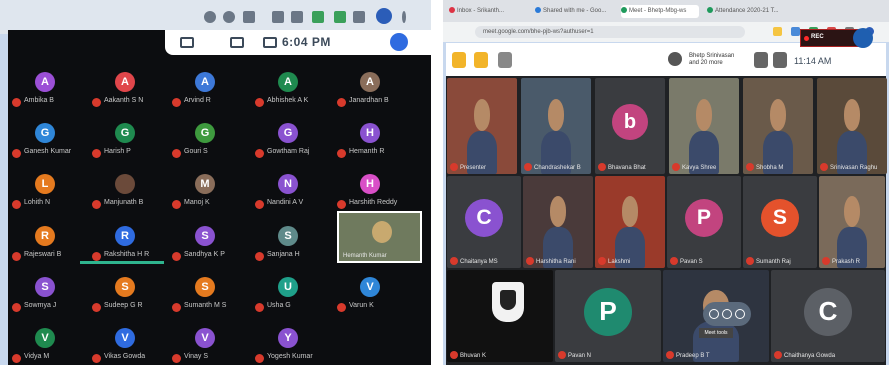 The height and width of the screenshot is (365, 889). I want to click on participant-avatar: H, so click(370, 133).